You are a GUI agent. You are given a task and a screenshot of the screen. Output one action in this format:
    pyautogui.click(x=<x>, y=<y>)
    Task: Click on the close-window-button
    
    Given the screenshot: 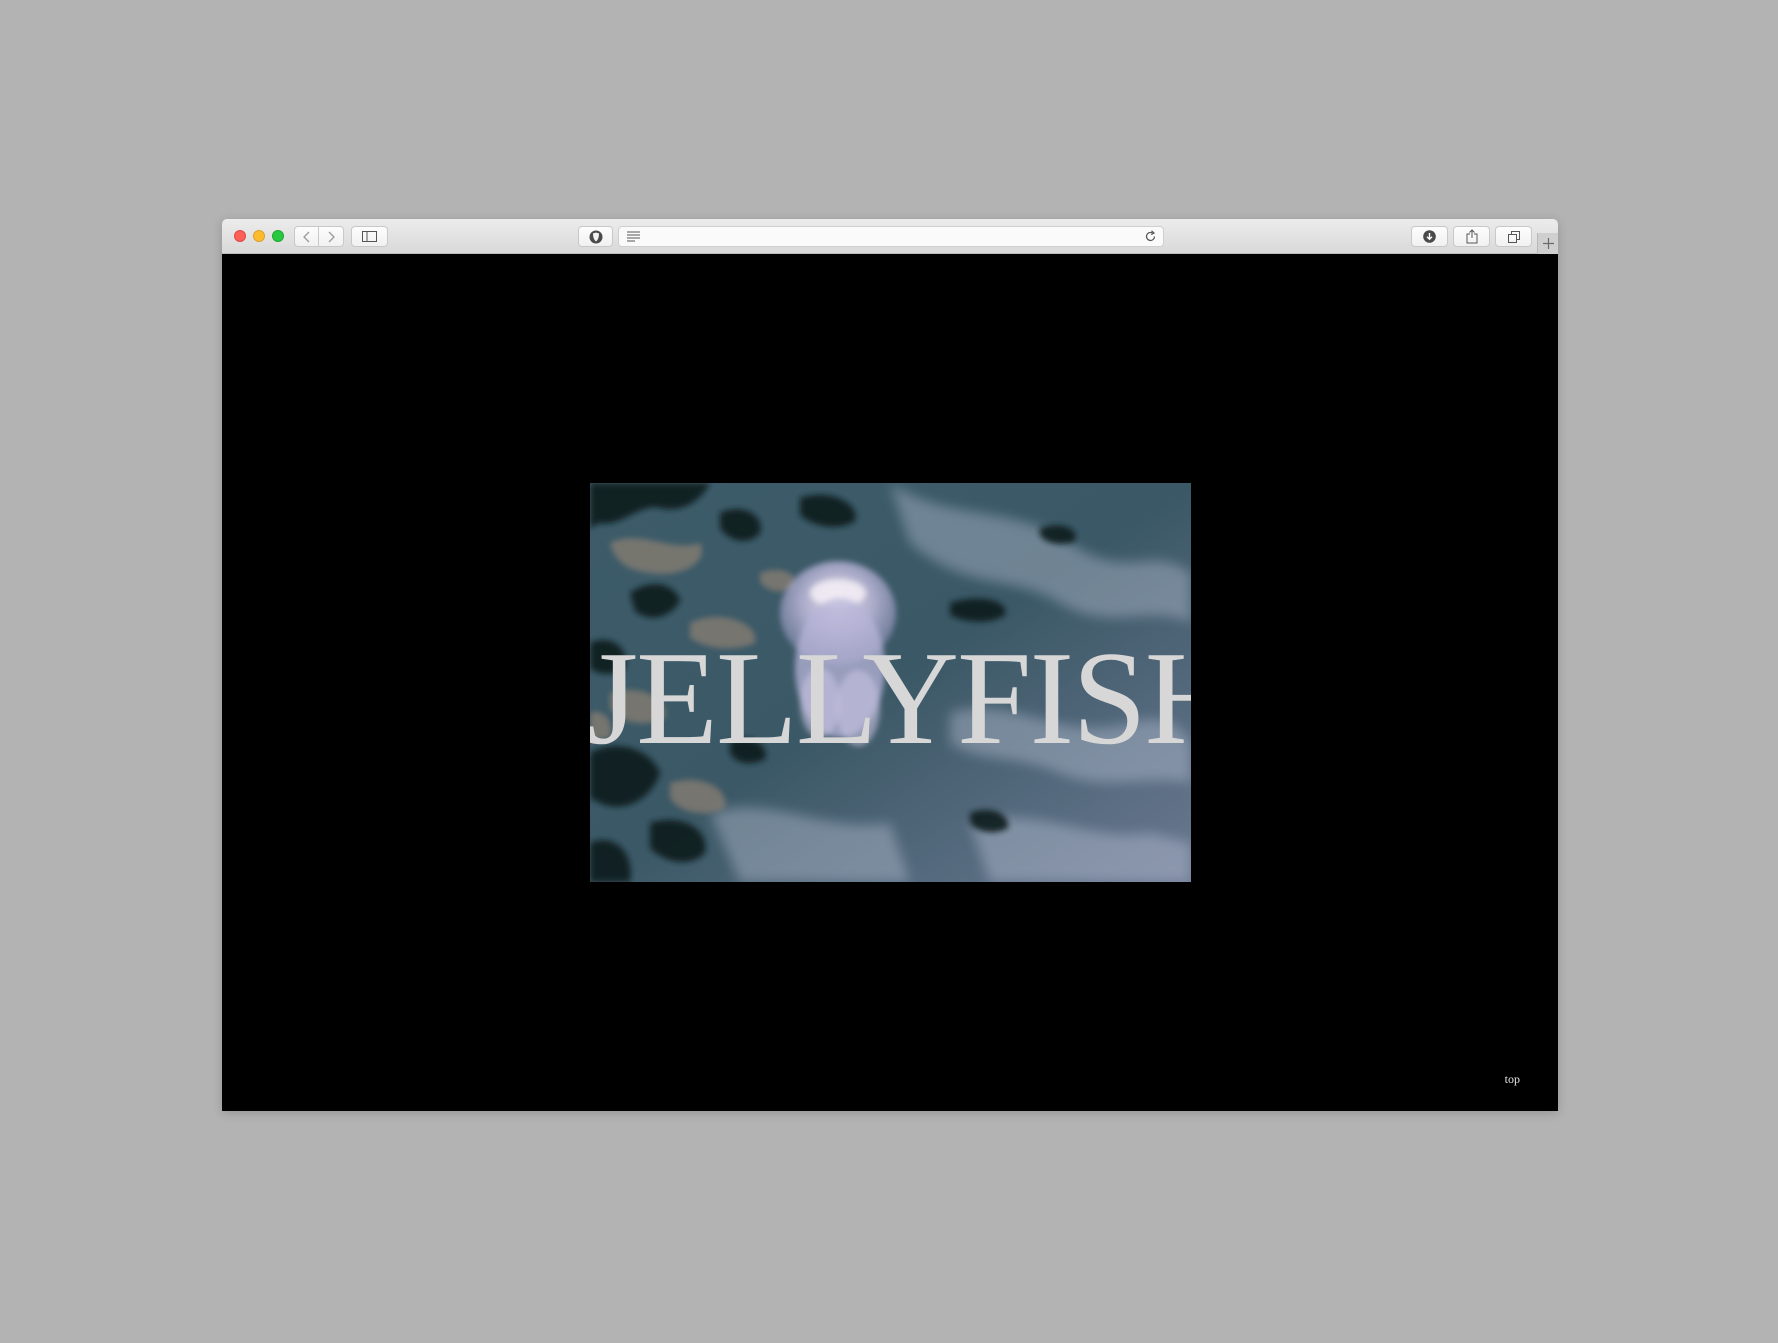 What is the action you would take?
    pyautogui.click(x=240, y=236)
    